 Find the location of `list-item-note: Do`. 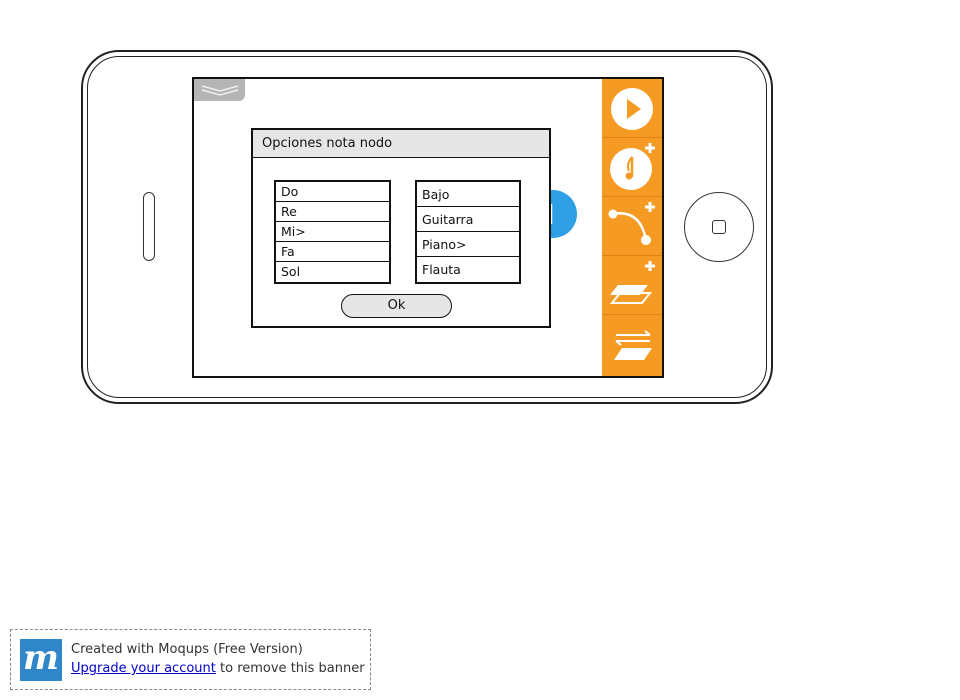

list-item-note: Do is located at coordinates (332, 192).